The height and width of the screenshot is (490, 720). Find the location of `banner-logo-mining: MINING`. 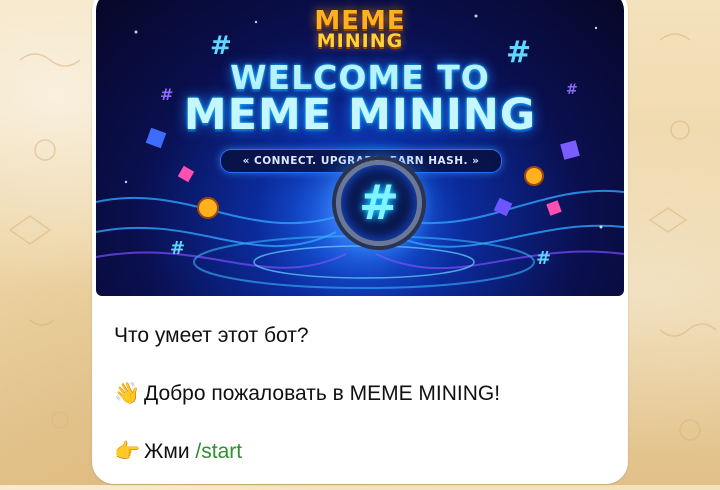

banner-logo-mining: MINING is located at coordinates (360, 41).